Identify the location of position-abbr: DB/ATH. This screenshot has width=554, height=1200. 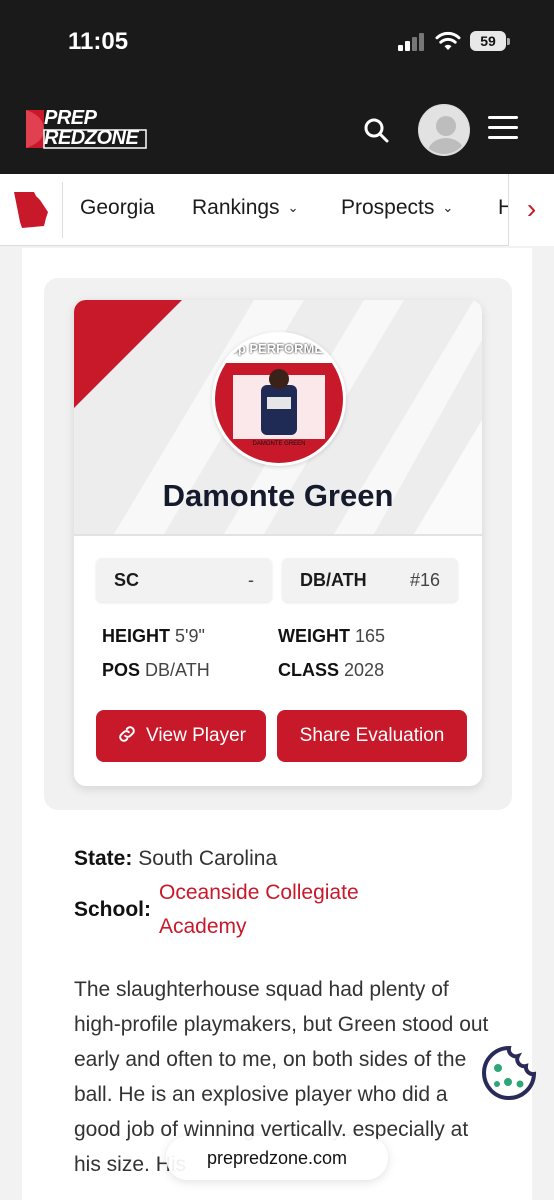
(333, 580).